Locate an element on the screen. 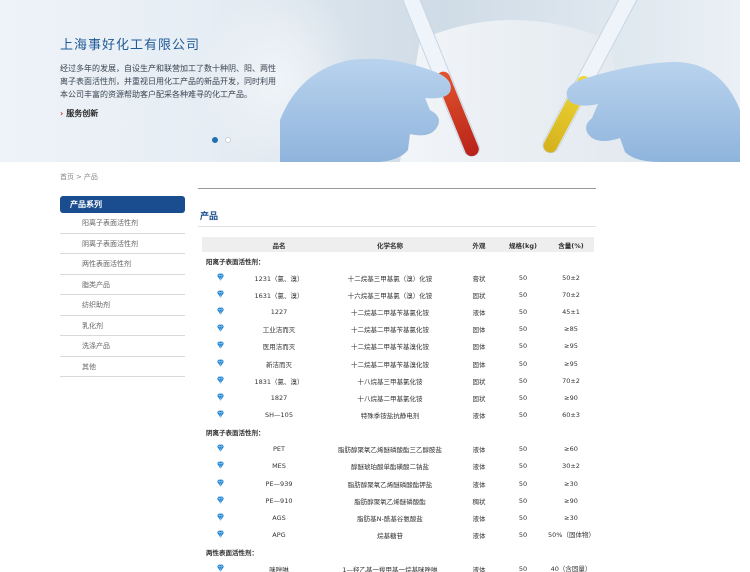  sidebar-title: 产品系列 is located at coordinates (122, 204).